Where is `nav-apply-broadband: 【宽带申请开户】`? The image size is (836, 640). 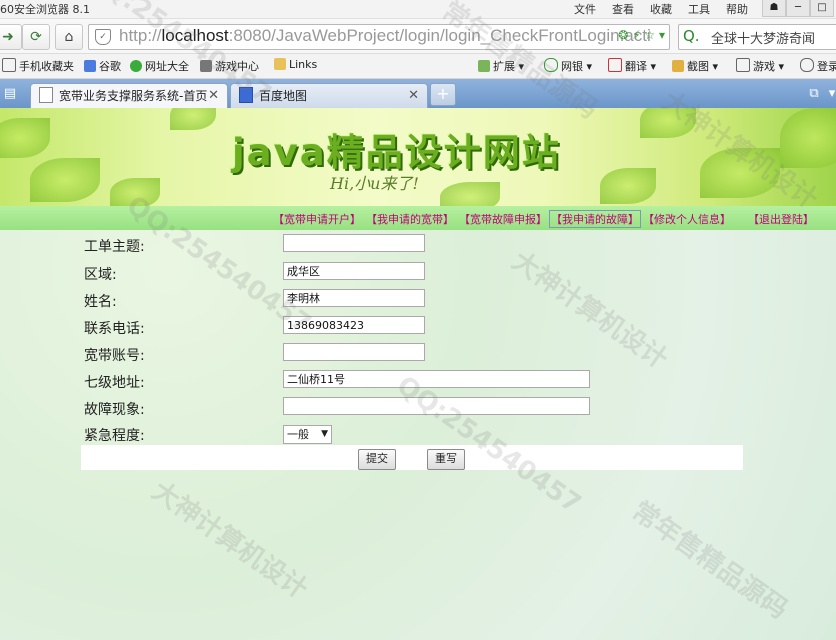
nav-apply-broadband: 【宽带申请开户】 is located at coordinates (317, 219).